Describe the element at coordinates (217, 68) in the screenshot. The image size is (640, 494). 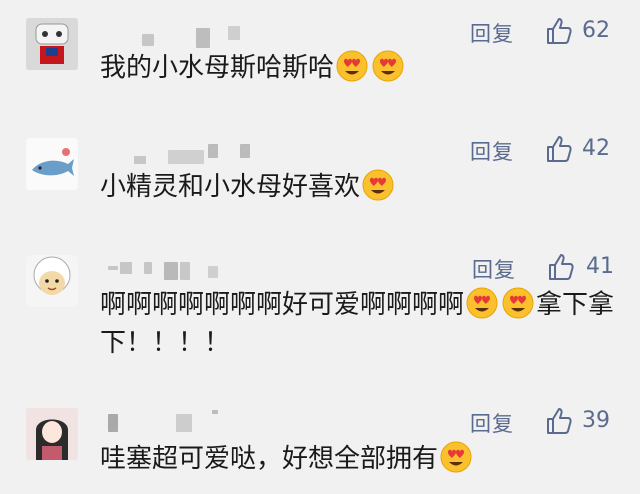
I see `comment-body: 我的小水母斯哈斯哈` at that location.